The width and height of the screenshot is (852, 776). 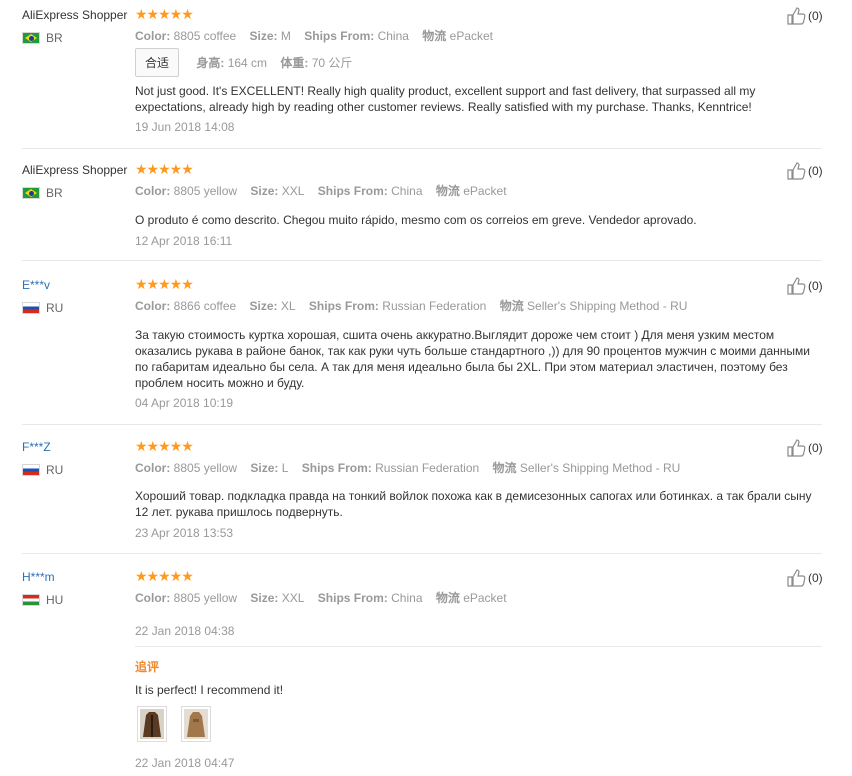 I want to click on country-code: HU, so click(x=55, y=600).